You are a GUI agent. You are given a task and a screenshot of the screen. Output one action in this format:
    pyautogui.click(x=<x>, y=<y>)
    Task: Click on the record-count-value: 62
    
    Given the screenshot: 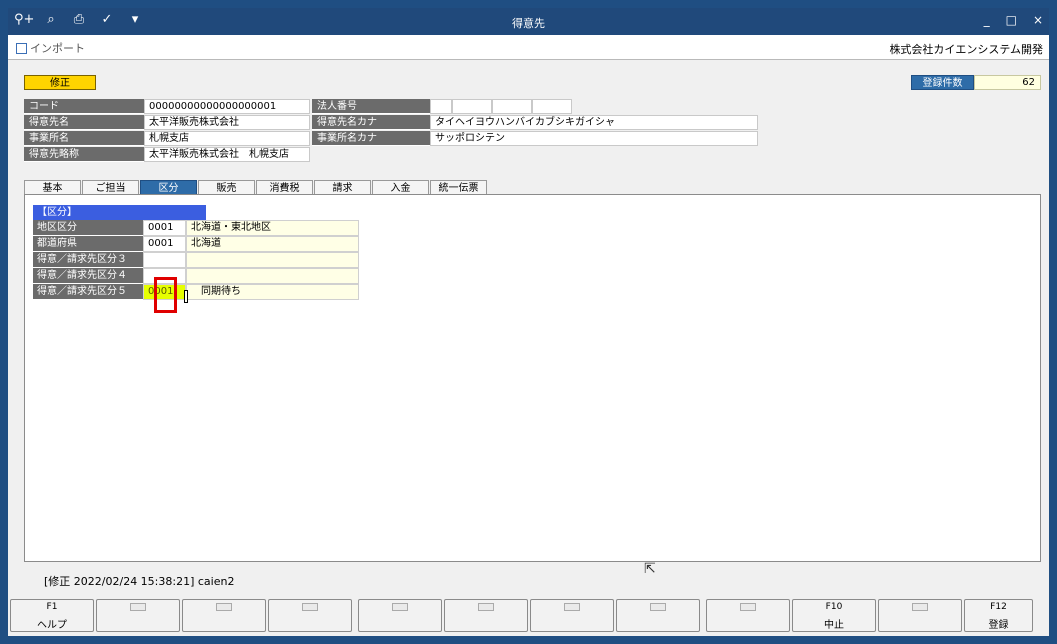 What is the action you would take?
    pyautogui.click(x=1007, y=82)
    